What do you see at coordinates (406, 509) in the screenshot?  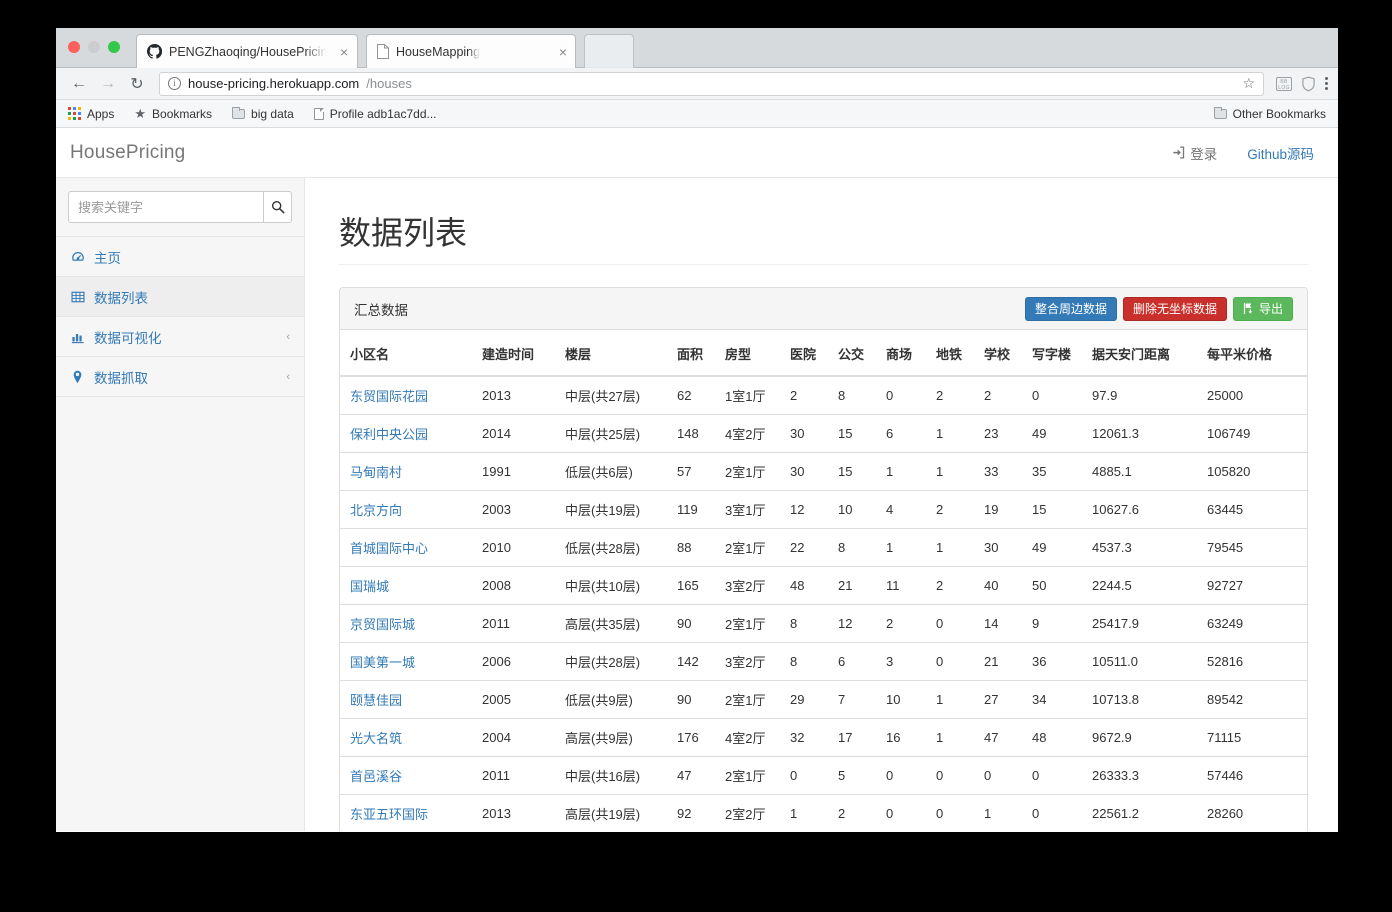 I see `cell-community-name: 北京方向` at bounding box center [406, 509].